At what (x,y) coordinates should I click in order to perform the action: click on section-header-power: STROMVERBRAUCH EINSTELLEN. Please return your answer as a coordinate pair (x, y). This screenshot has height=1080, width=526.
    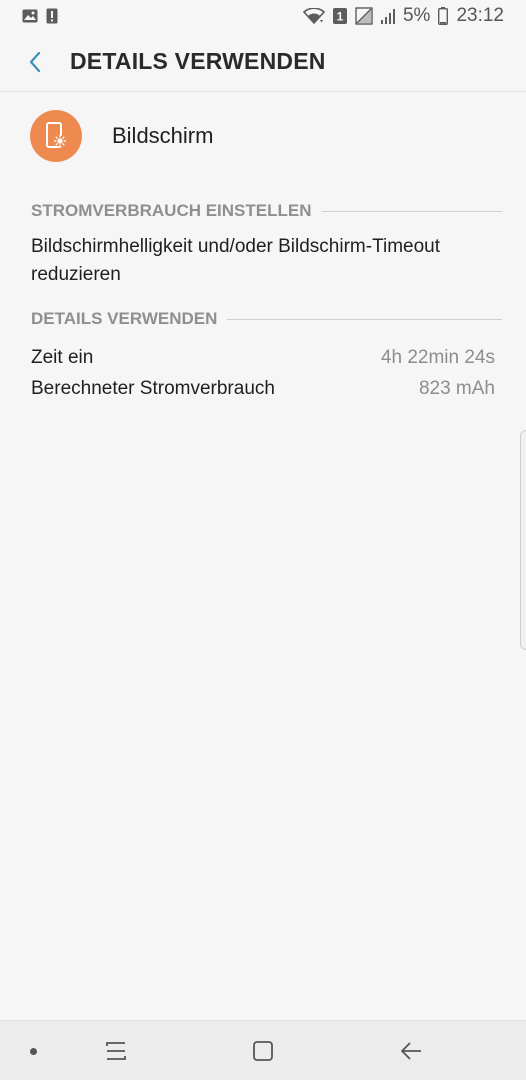
    Looking at the image, I should click on (266, 211).